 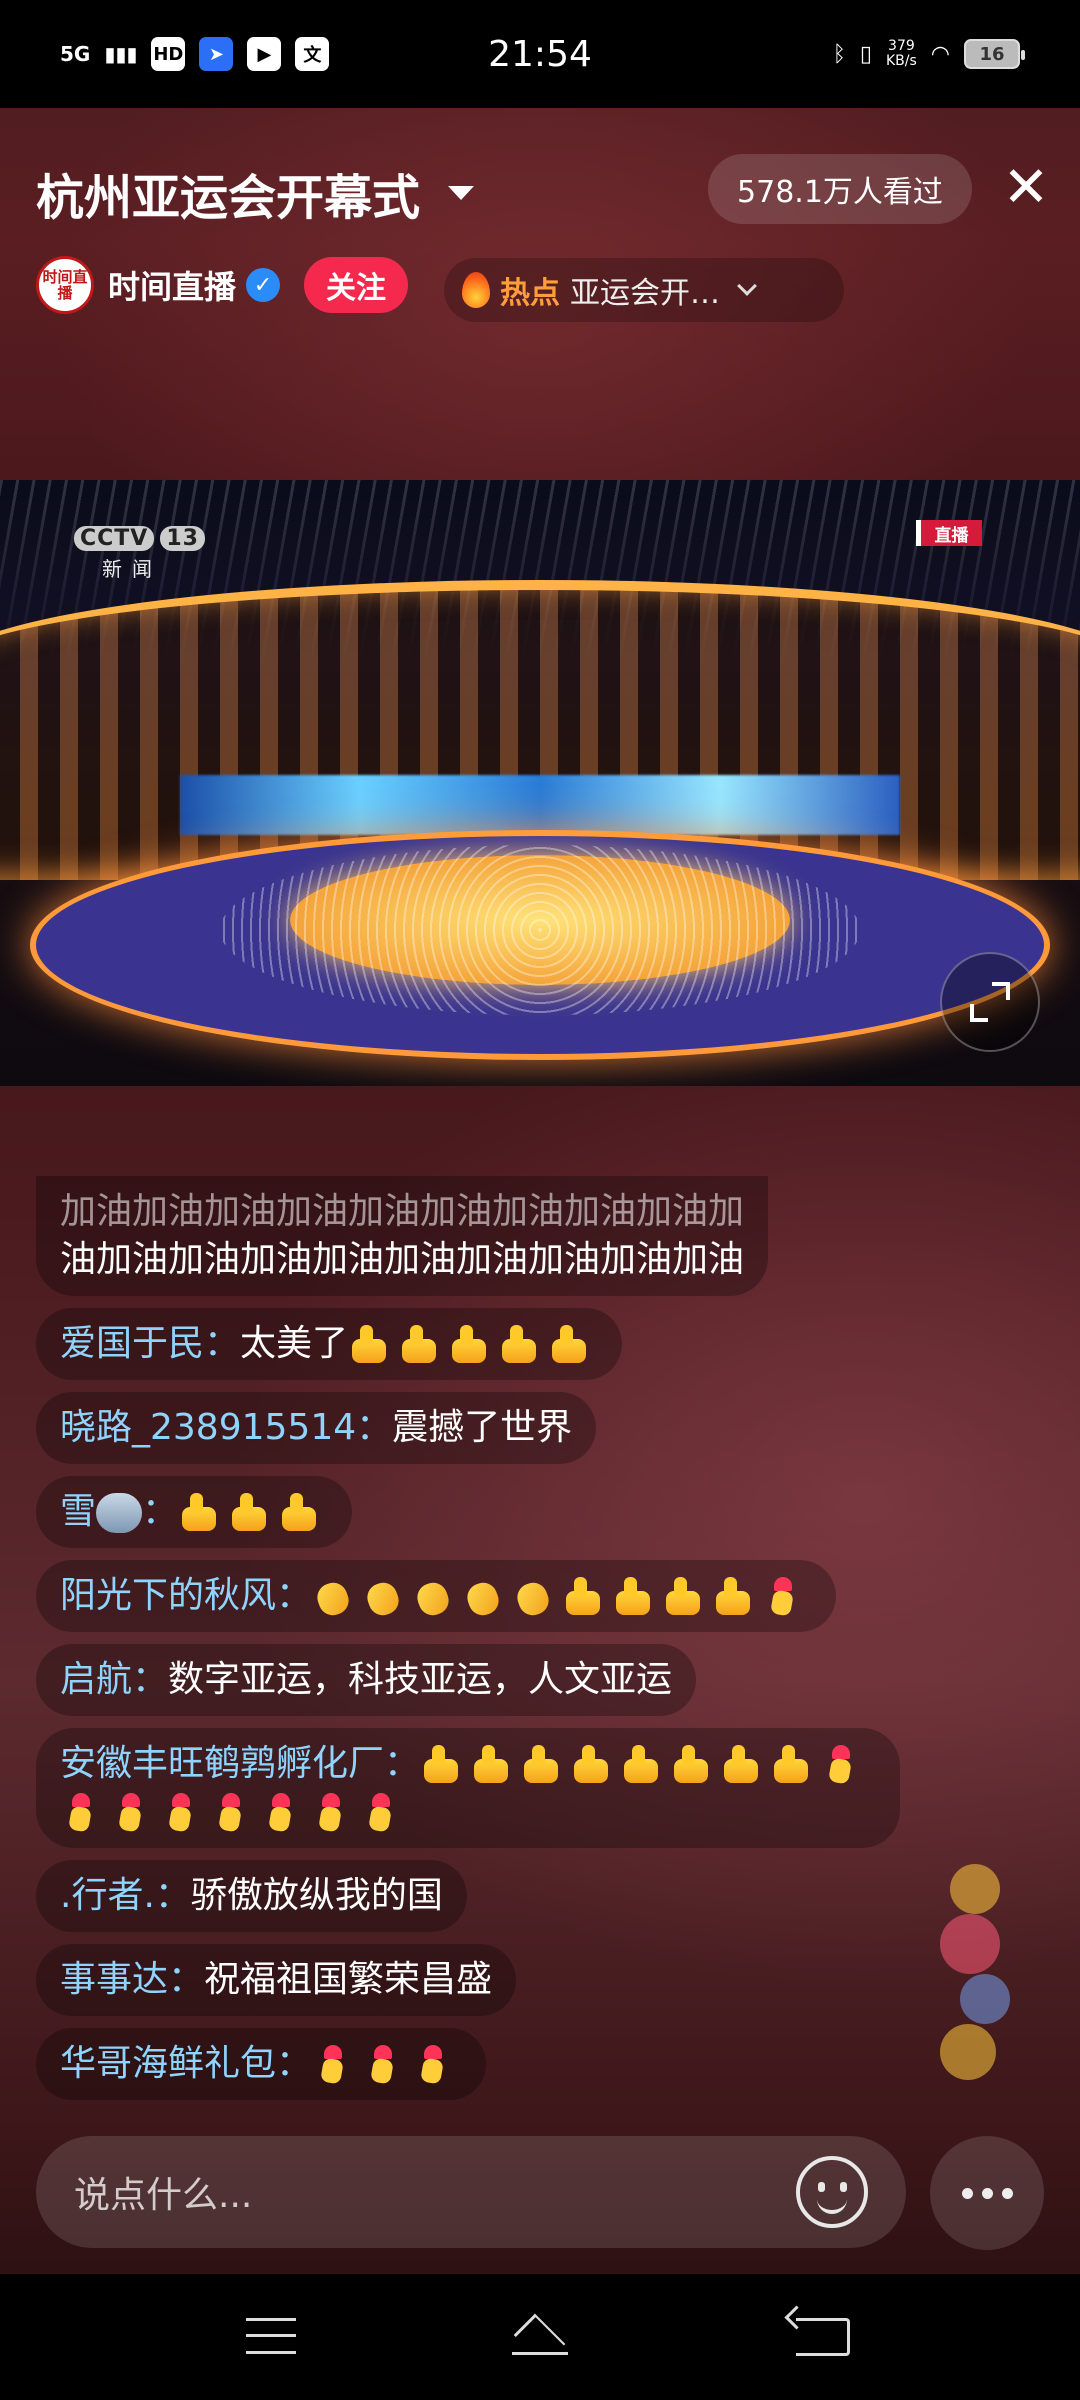 I want to click on comment-row: 事事达：祝福祖国繁荣昌盛, so click(x=471, y=1986).